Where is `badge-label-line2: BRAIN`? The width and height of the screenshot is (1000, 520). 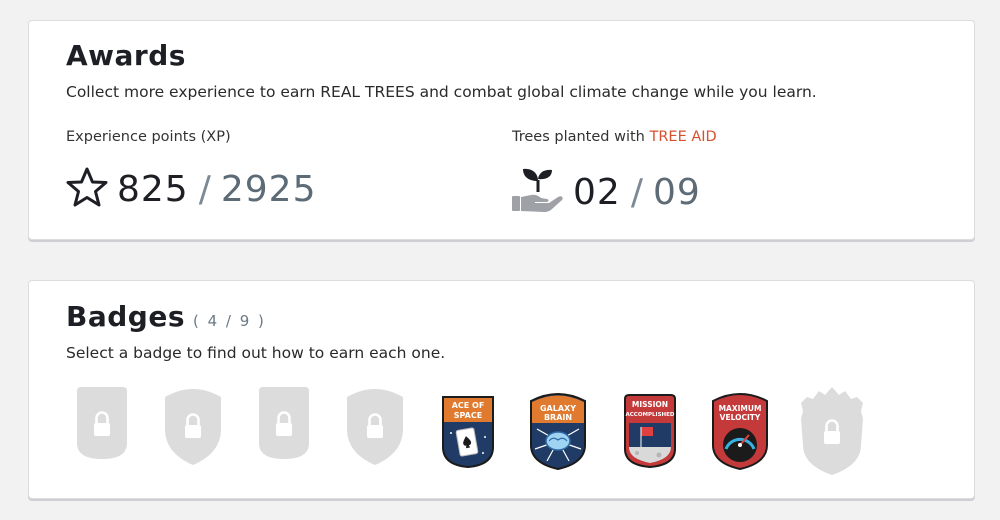 badge-label-line2: BRAIN is located at coordinates (558, 417).